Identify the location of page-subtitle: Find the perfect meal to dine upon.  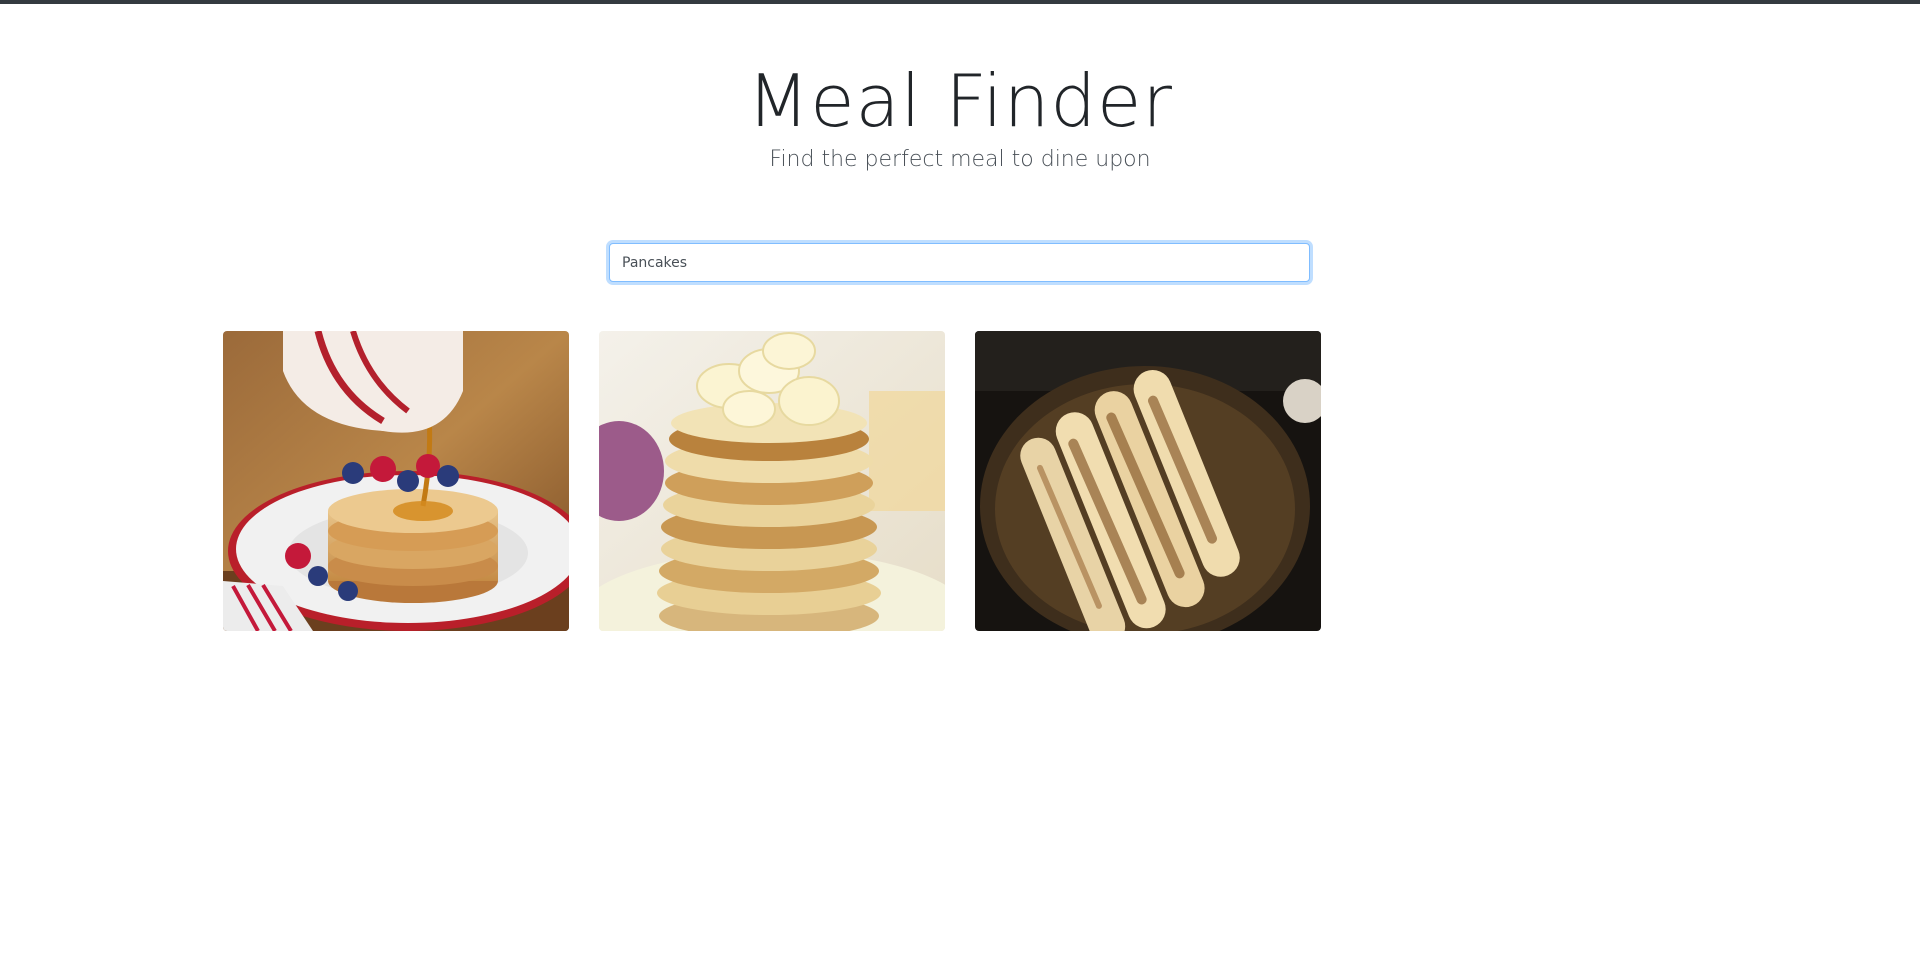
(960, 159).